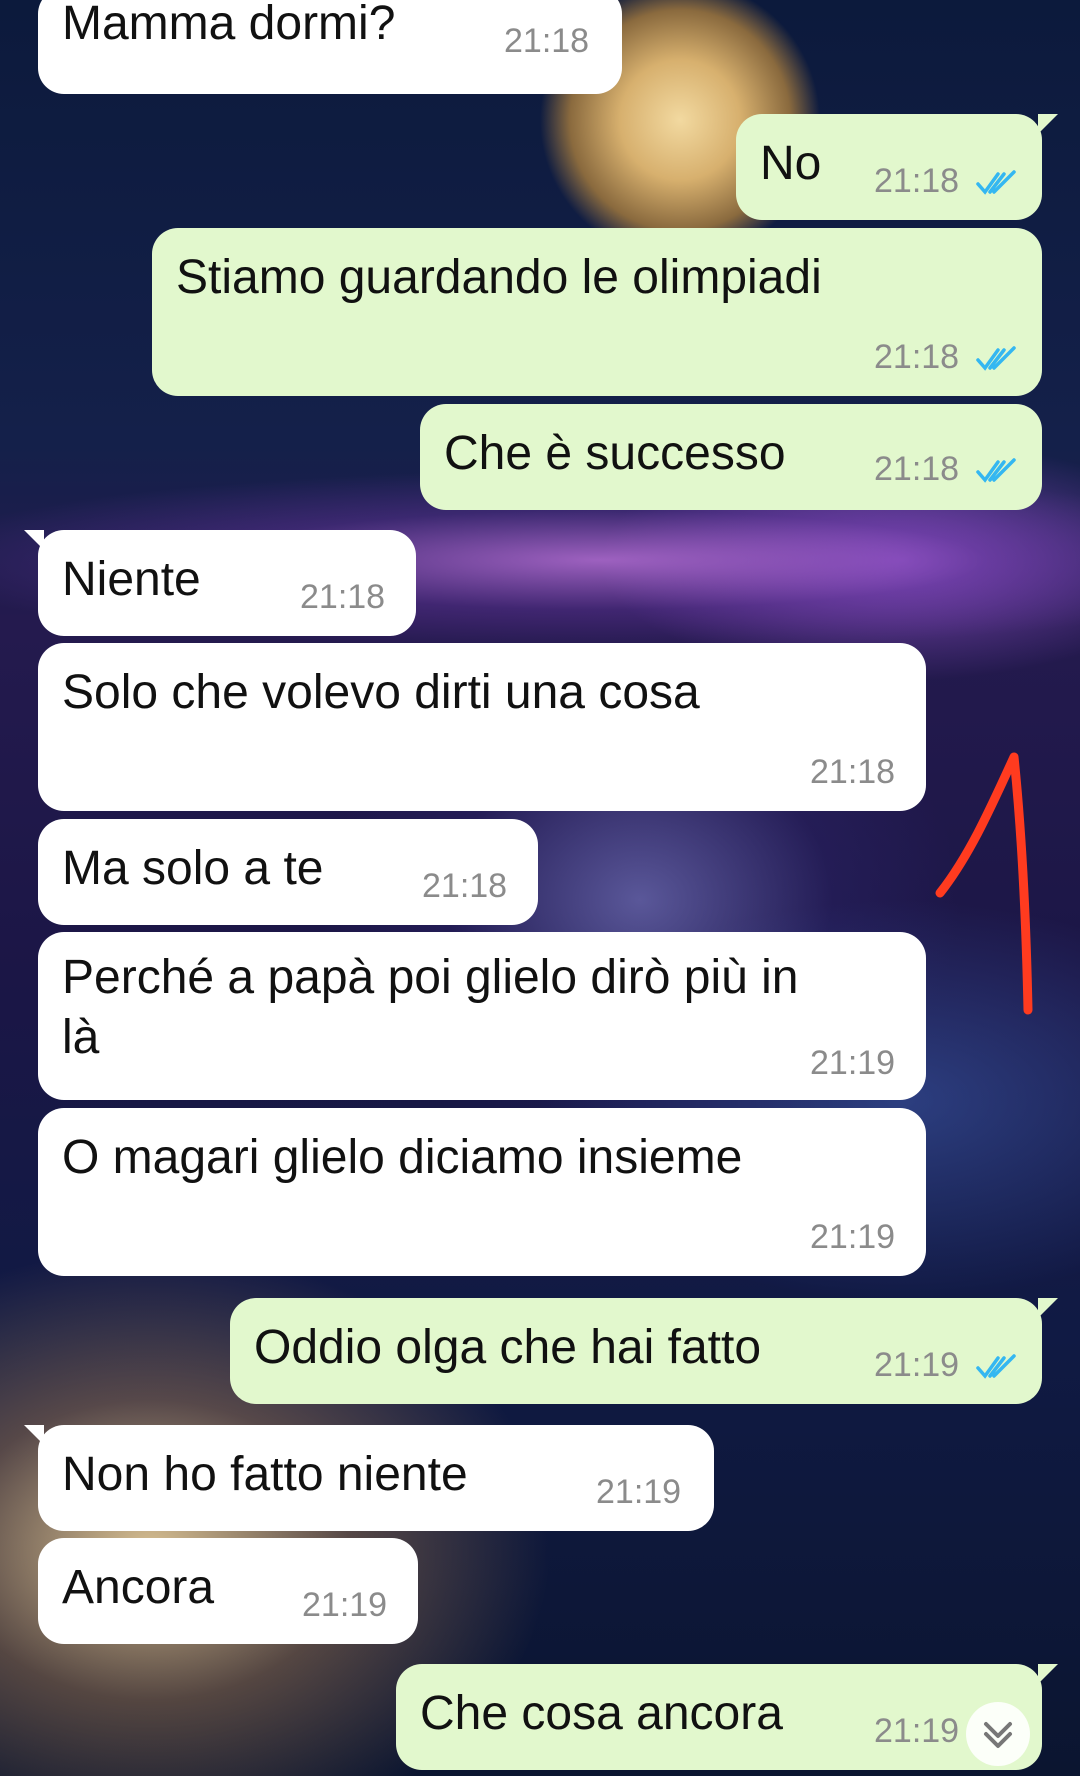 The width and height of the screenshot is (1080, 1776). I want to click on message-bubble-outgoing: No 21:18, so click(897, 167).